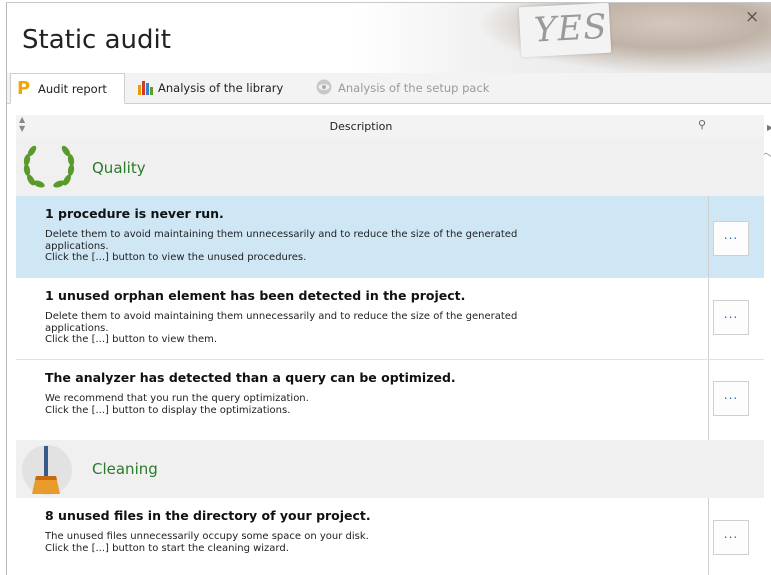 This screenshot has height=575, width=771. I want to click on p-letter-icon: P, so click(24, 88).